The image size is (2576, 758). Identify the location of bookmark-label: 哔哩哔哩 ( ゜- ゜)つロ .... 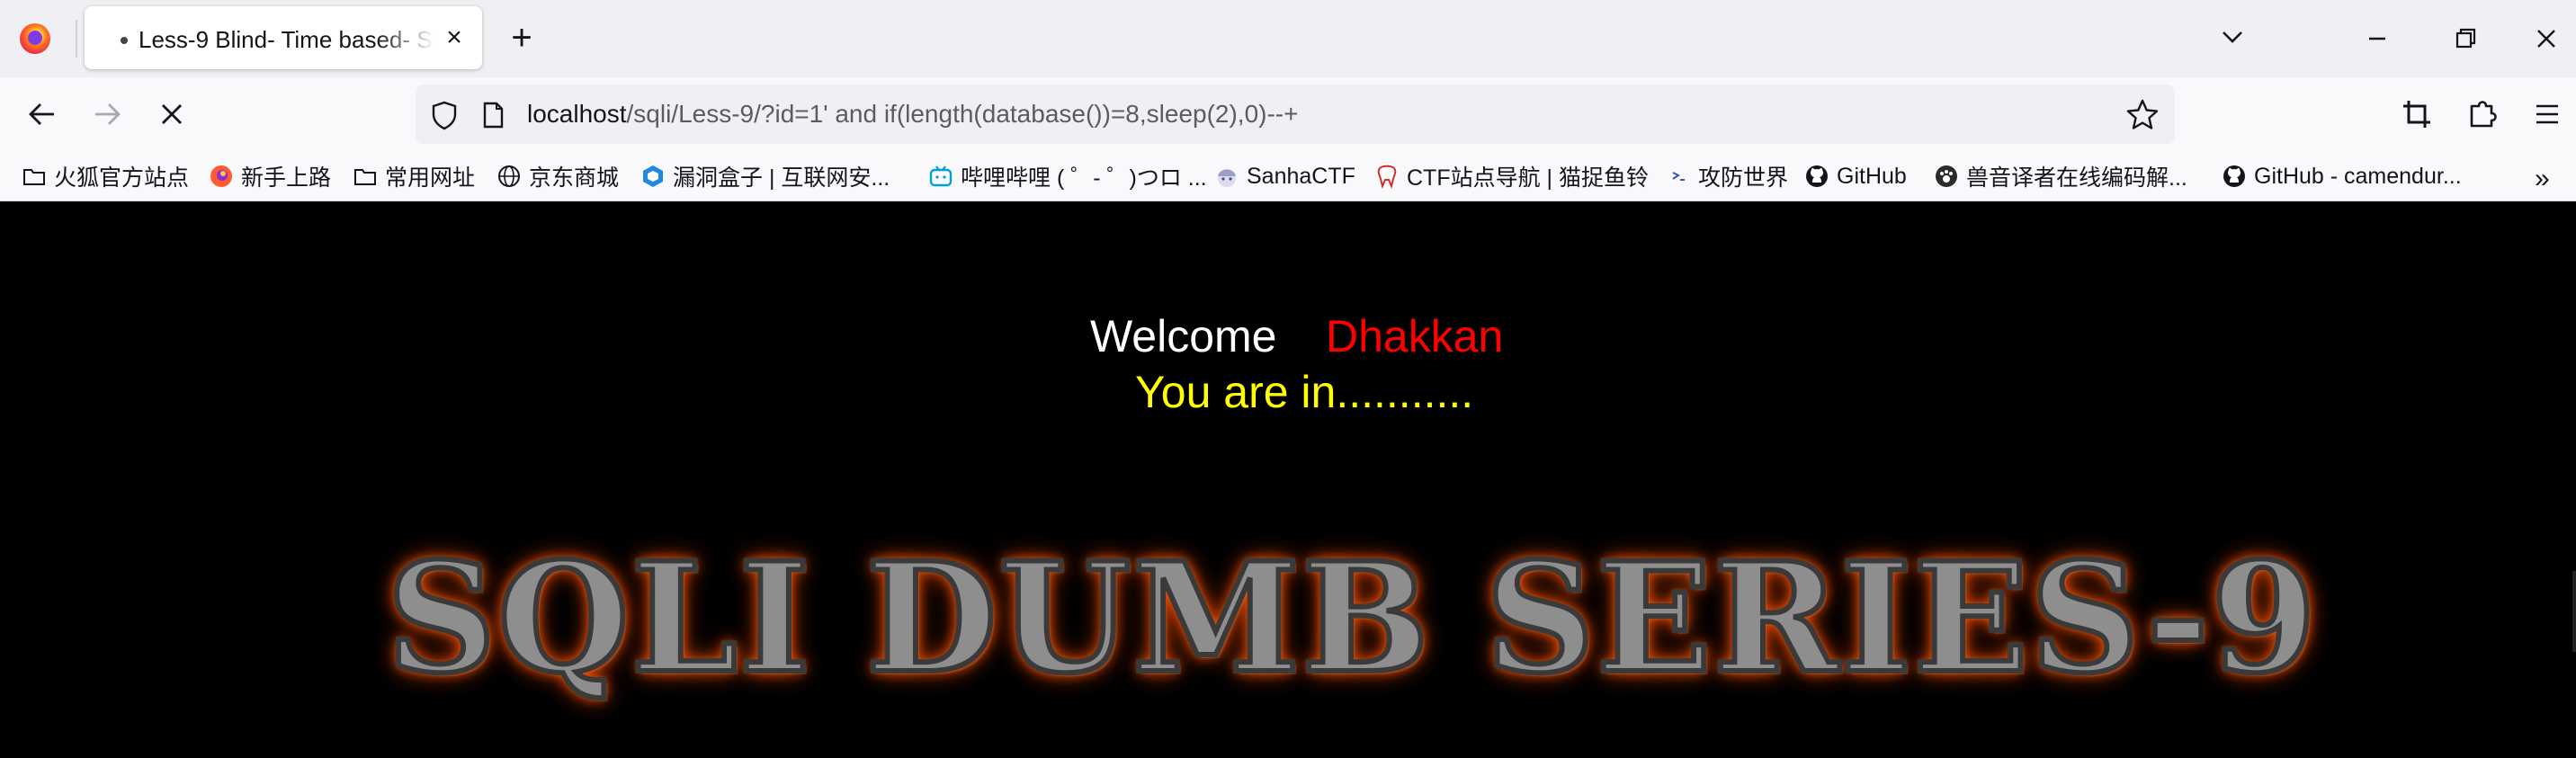
(1084, 178).